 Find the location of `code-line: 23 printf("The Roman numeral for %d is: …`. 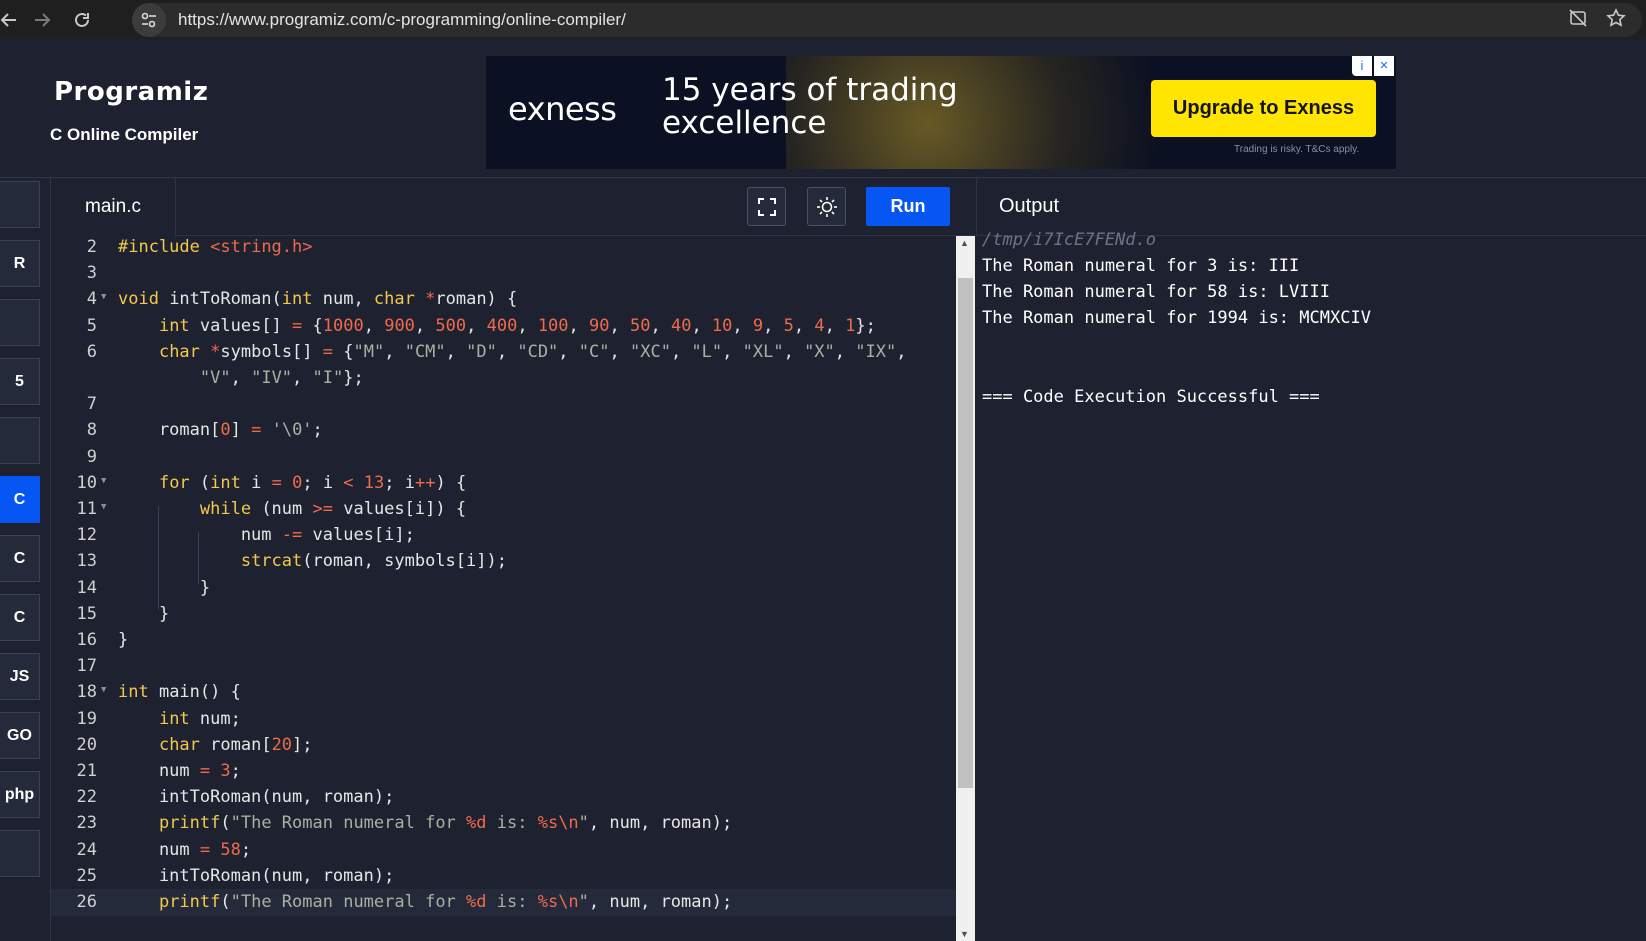

code-line: 23 printf("The Roman numeral for %d is: … is located at coordinates (503, 823).